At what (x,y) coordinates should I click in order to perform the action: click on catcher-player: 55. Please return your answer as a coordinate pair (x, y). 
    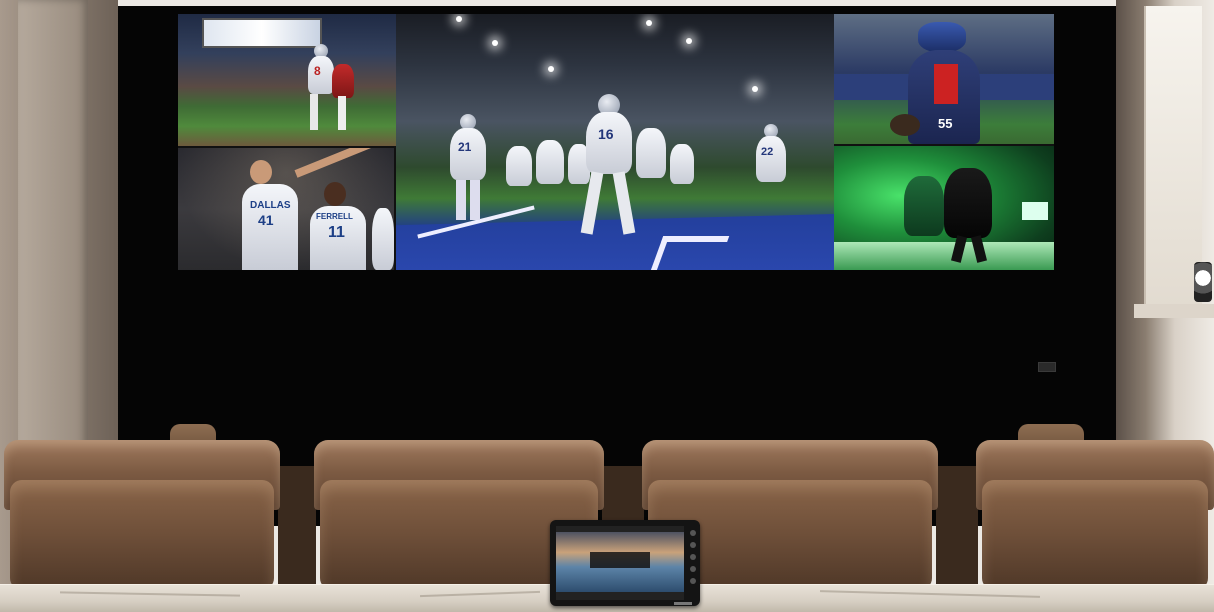
    Looking at the image, I should click on (944, 97).